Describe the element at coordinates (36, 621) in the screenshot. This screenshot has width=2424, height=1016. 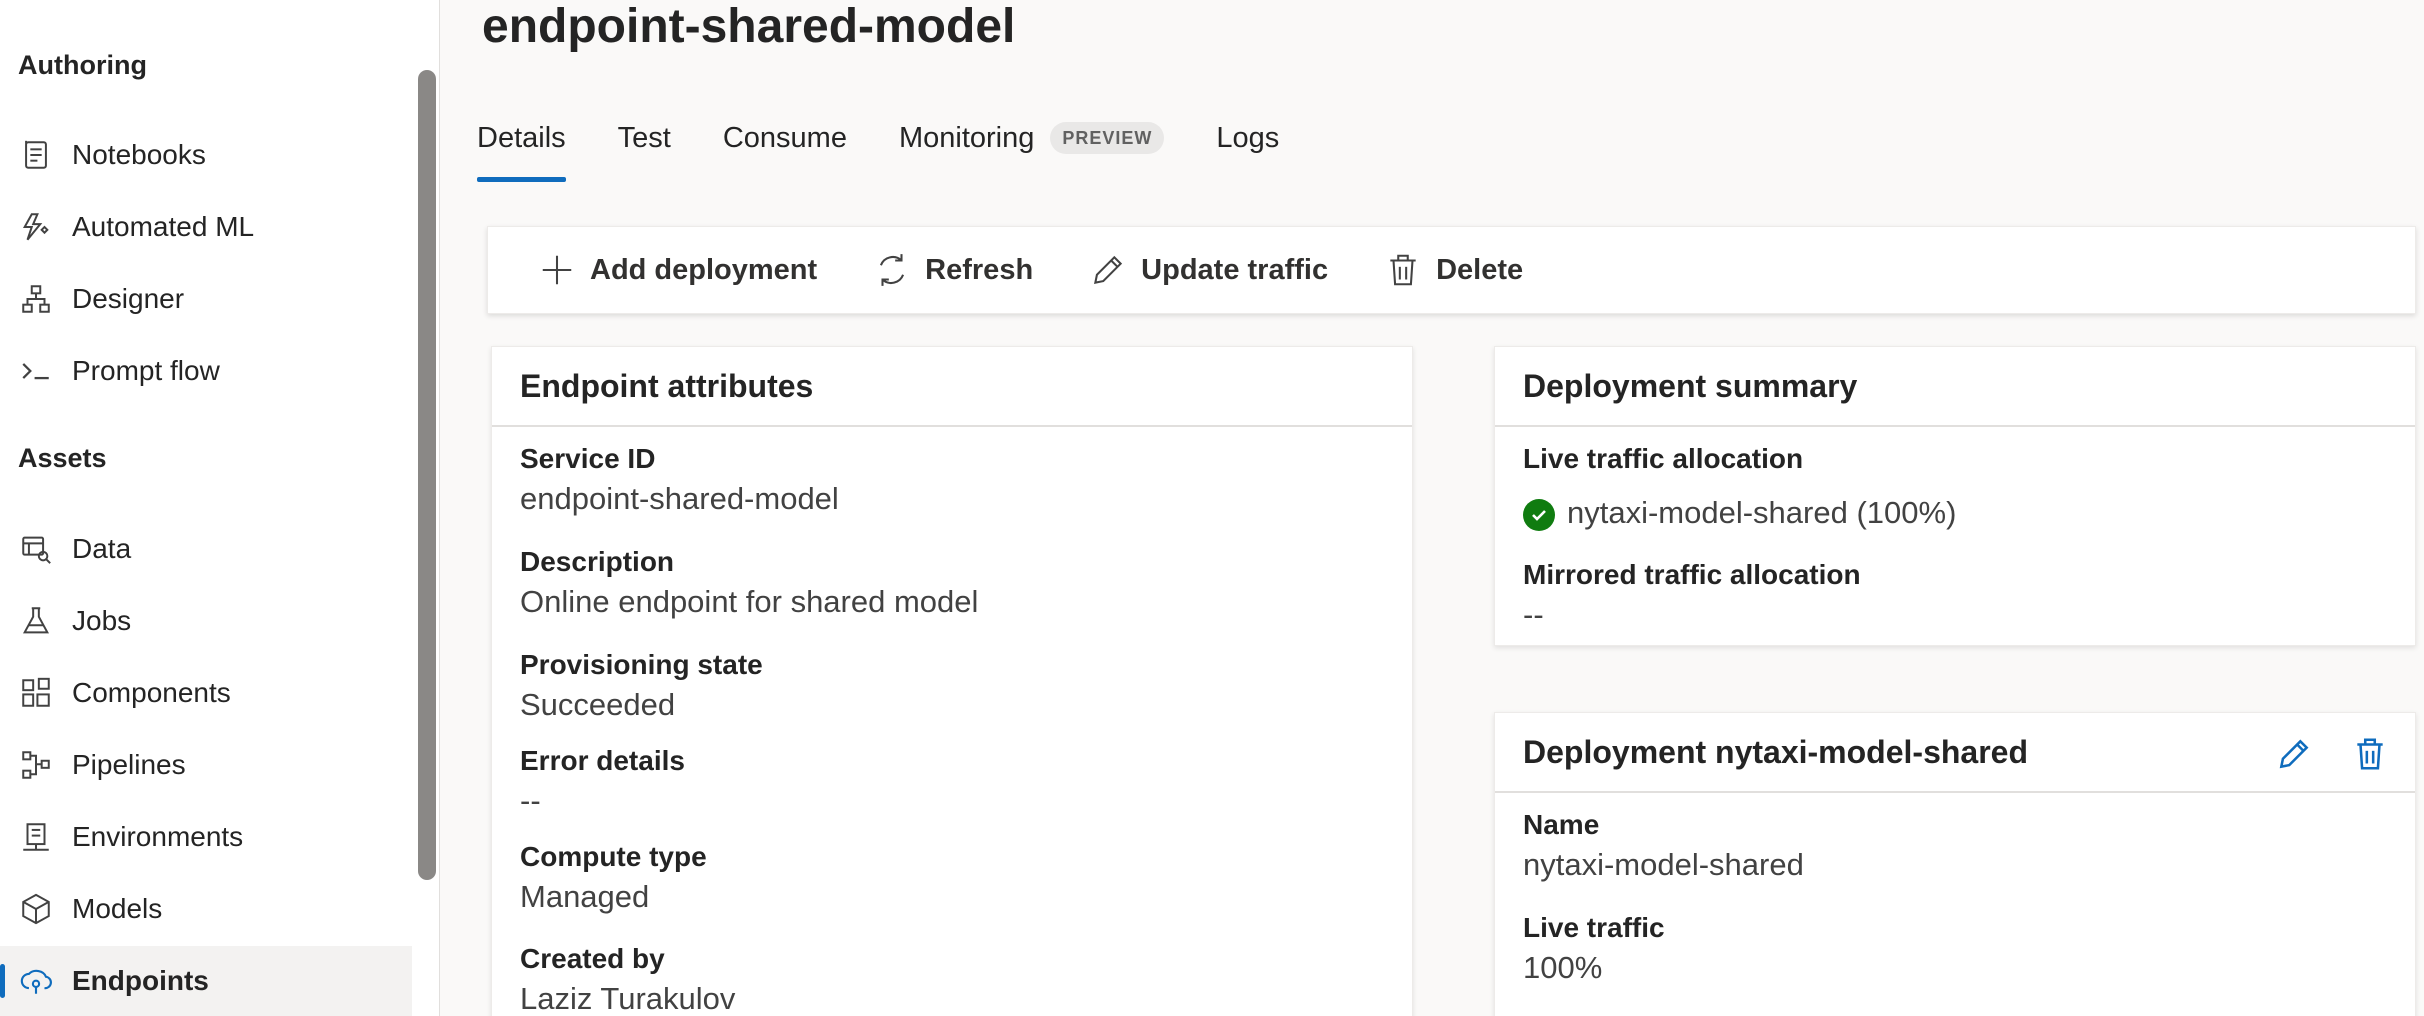
I see `jobs-icon` at that location.